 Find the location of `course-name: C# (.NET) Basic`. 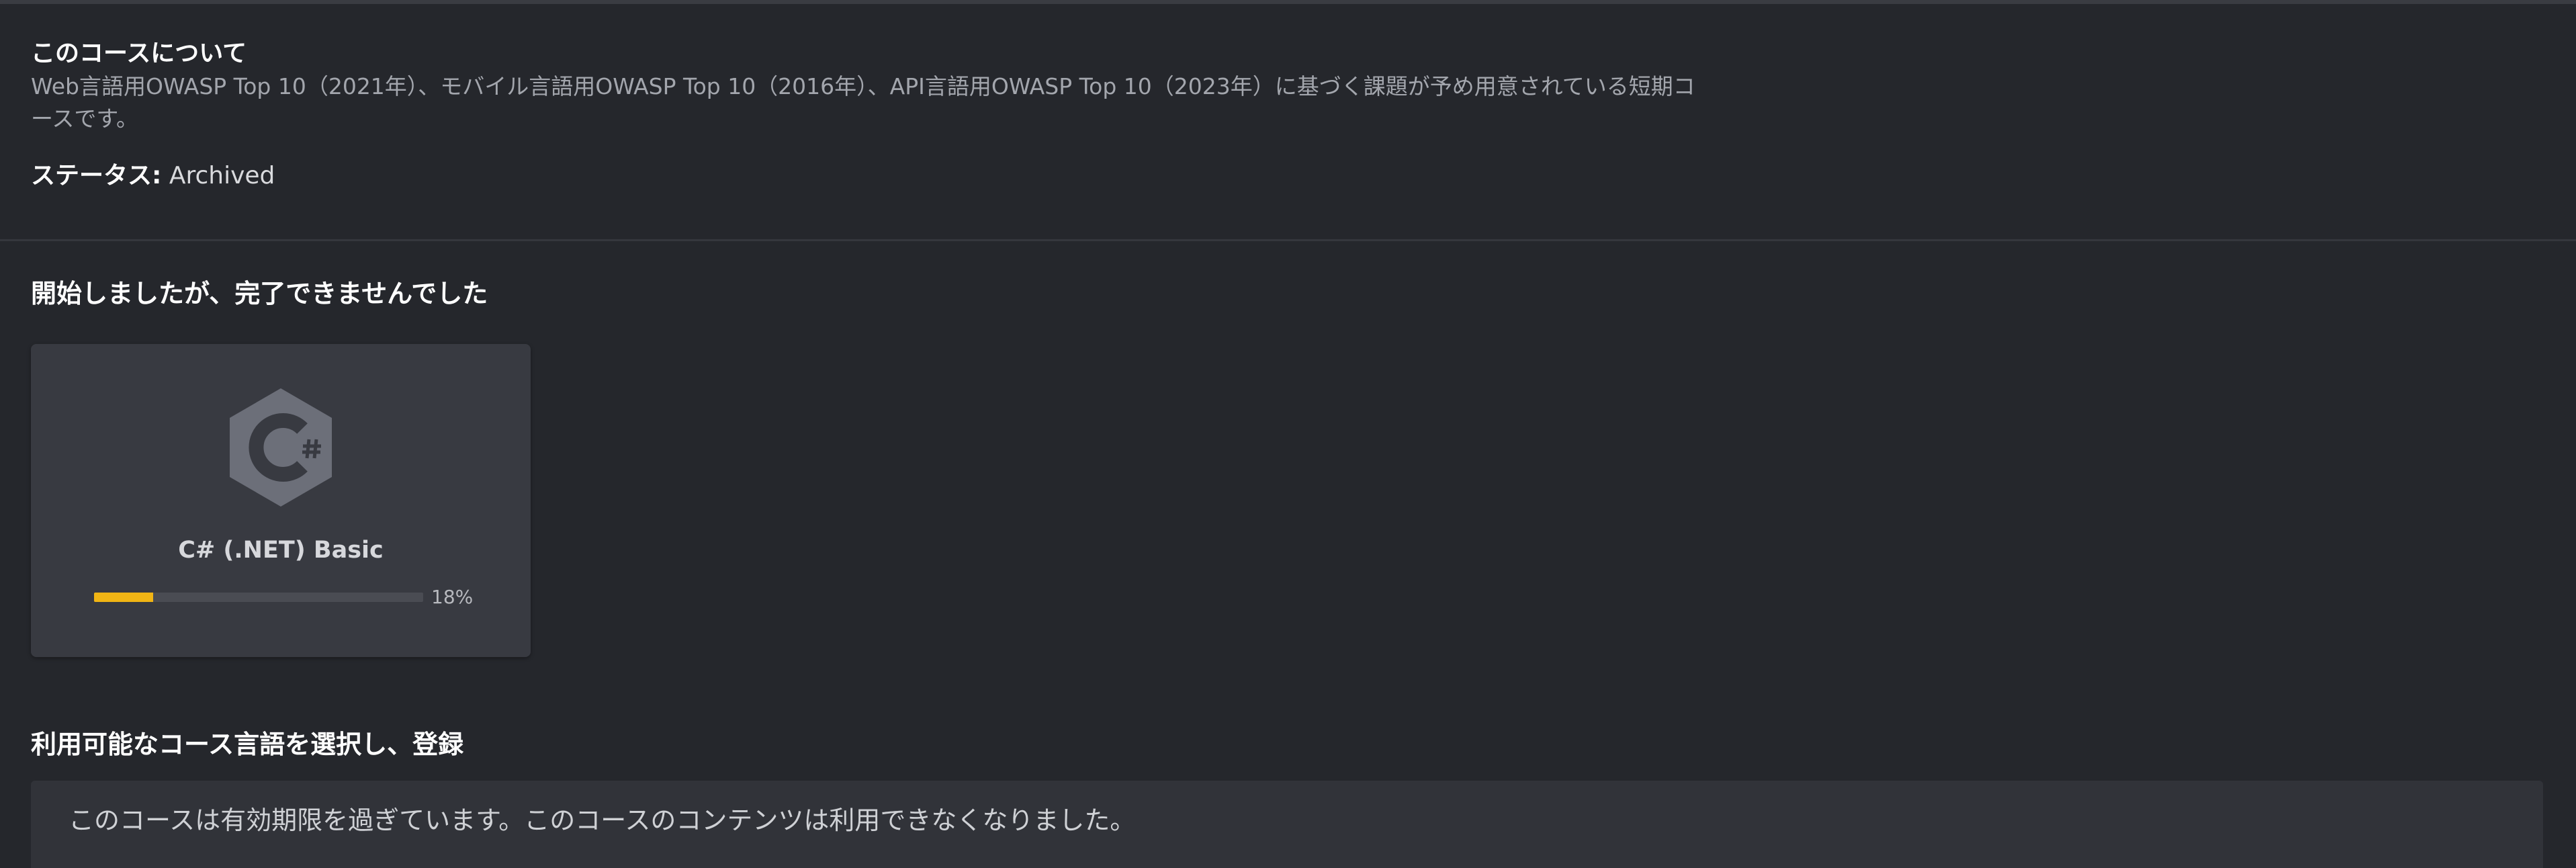

course-name: C# (.NET) Basic is located at coordinates (281, 550).